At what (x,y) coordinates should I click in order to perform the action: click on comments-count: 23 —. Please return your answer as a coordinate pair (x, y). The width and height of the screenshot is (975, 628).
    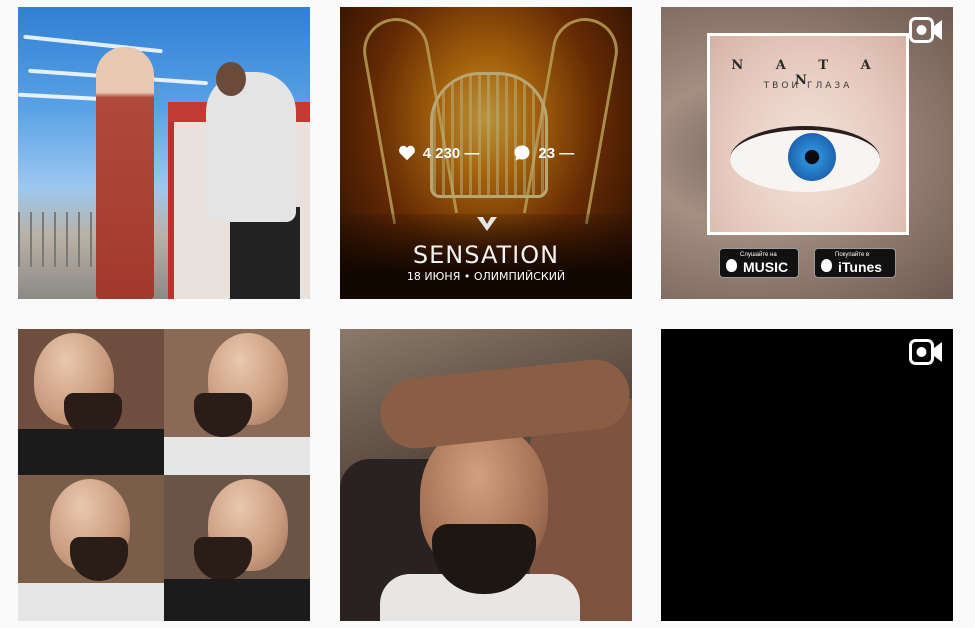
    Looking at the image, I should click on (556, 153).